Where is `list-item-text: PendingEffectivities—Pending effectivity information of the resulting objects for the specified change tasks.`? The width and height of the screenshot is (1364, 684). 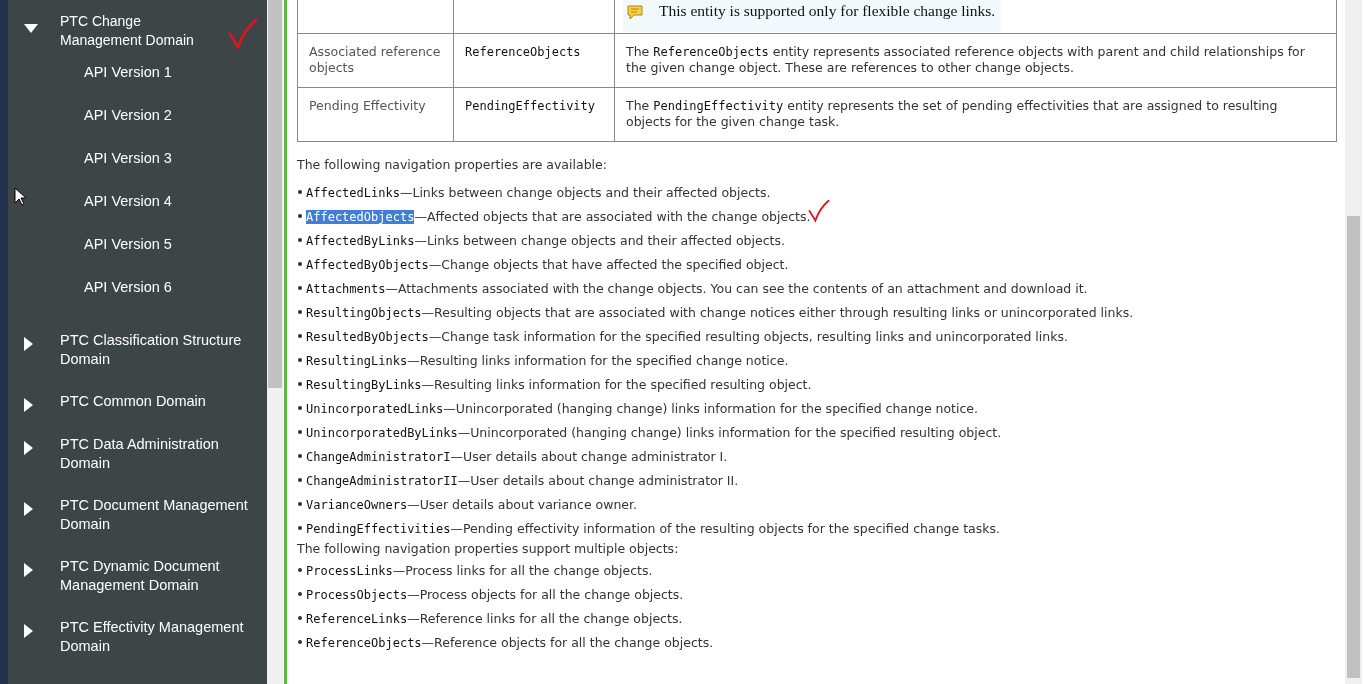
list-item-text: PendingEffectivities—Pending effectivity information of the resulting objects for the specified change tasks. is located at coordinates (653, 528).